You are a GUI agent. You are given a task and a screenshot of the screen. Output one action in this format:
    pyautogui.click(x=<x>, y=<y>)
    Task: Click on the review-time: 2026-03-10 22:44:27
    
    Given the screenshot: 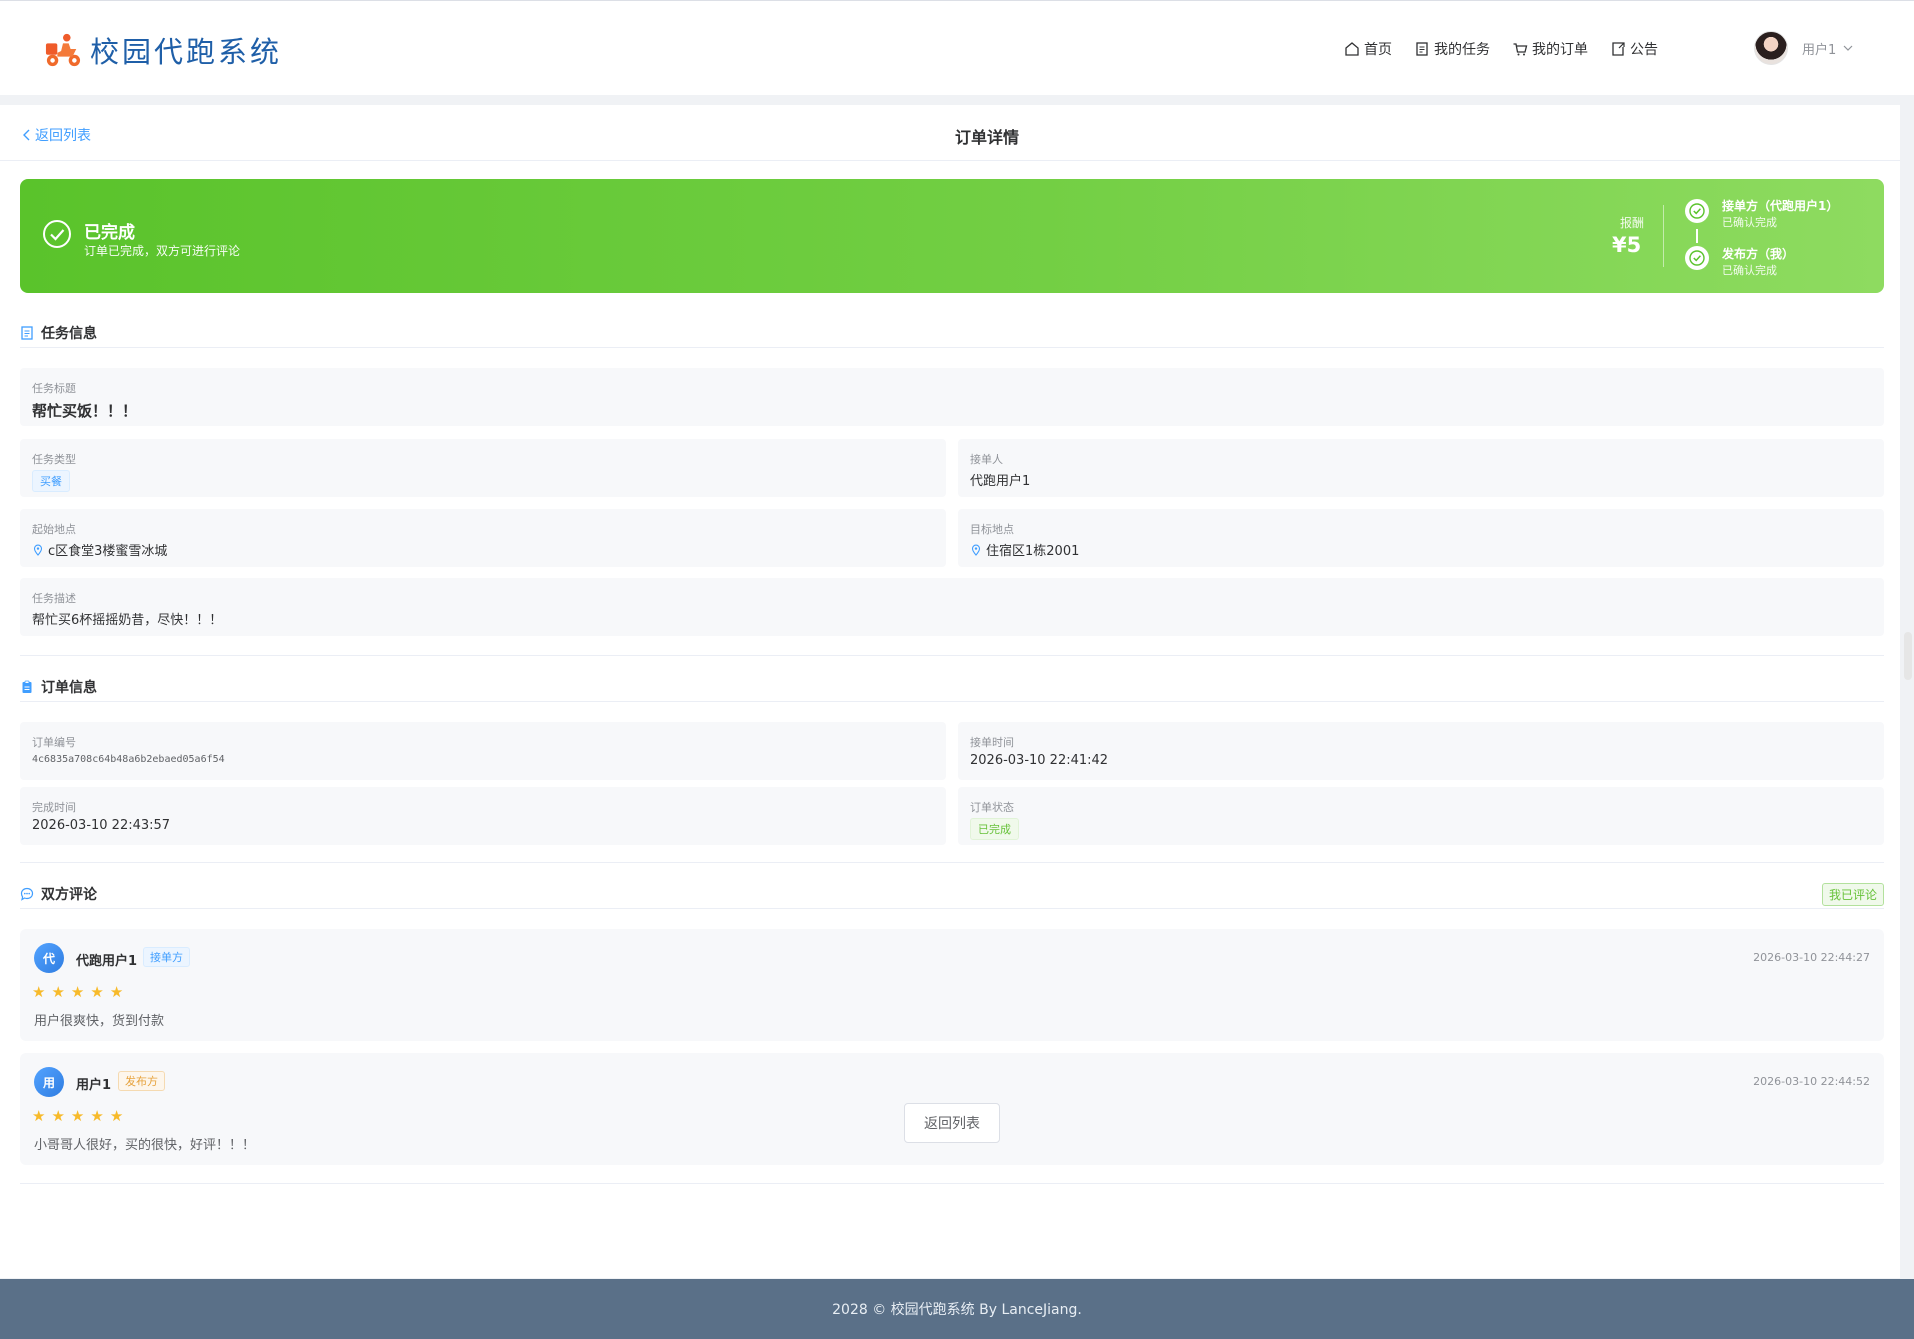 What is the action you would take?
    pyautogui.click(x=1811, y=957)
    